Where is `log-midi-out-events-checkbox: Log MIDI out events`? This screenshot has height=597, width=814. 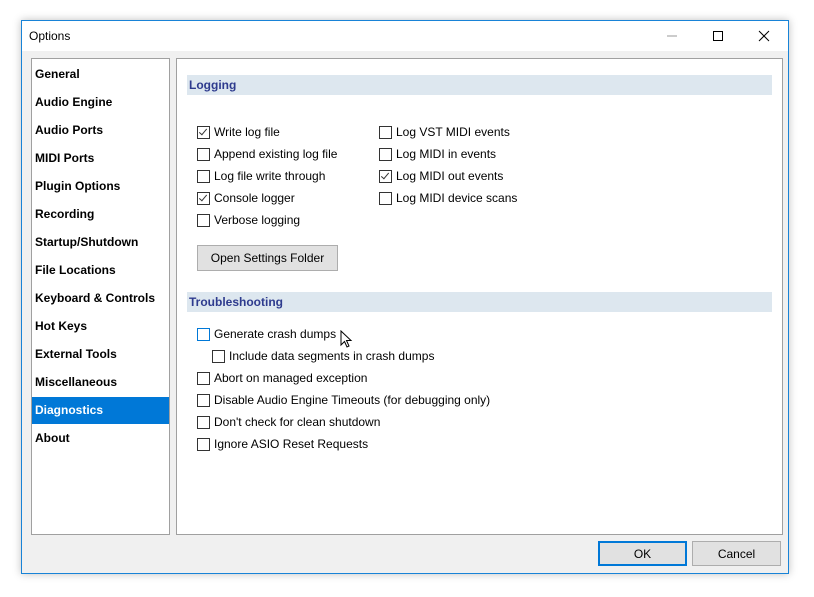 log-midi-out-events-checkbox: Log MIDI out events is located at coordinates (441, 176).